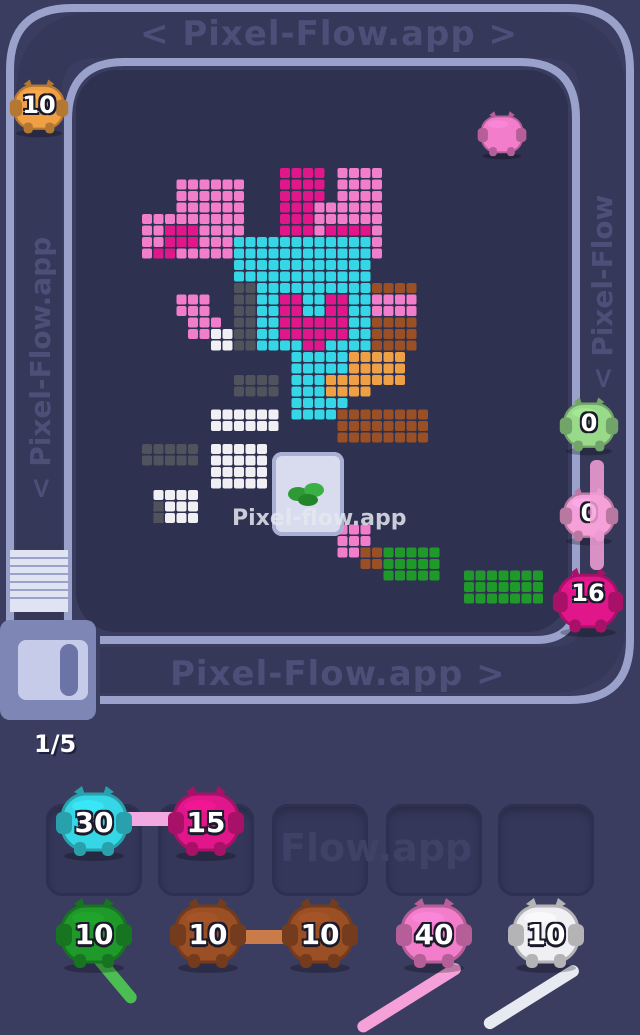 The image size is (640, 1035). I want to click on watermark-slots: Flow.app, so click(376, 848).